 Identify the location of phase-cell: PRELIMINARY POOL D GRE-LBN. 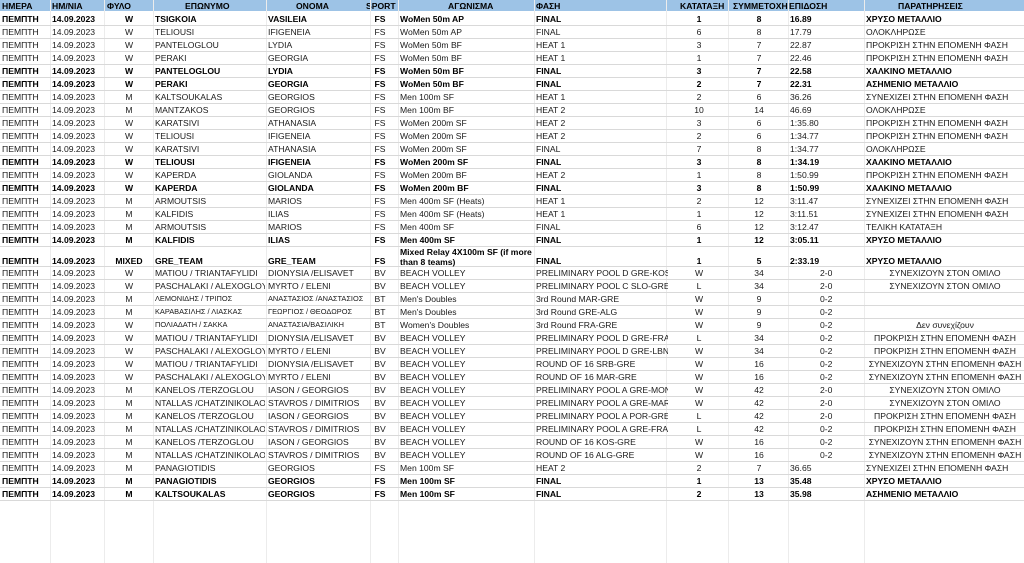
(602, 351).